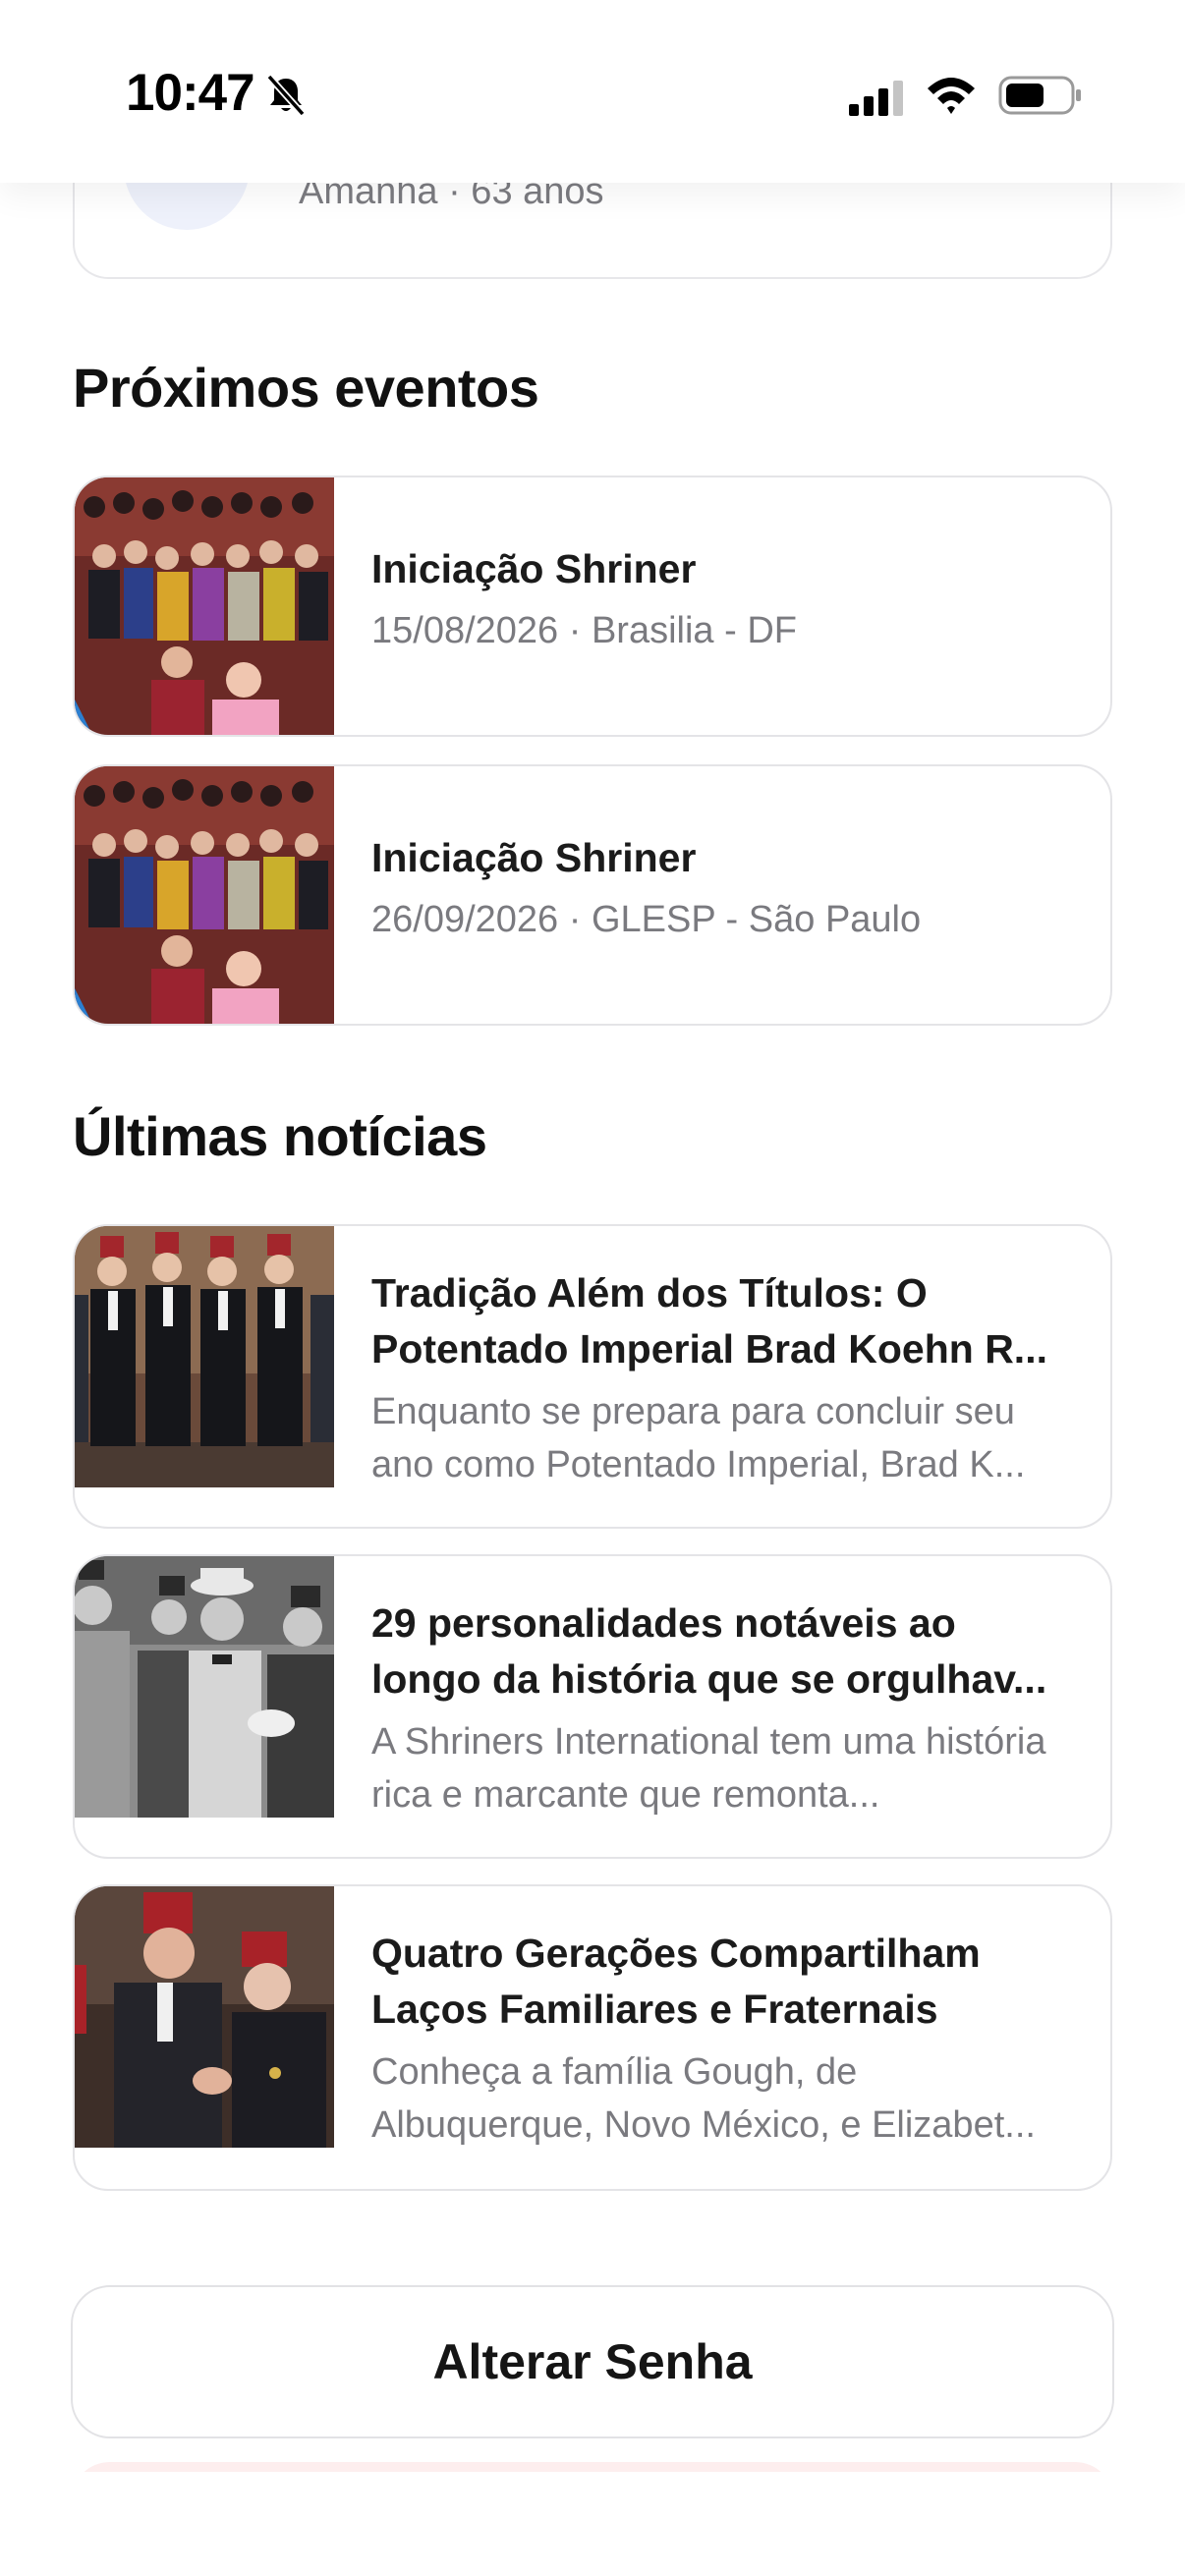 Image resolution: width=1185 pixels, height=2576 pixels. Describe the element at coordinates (584, 630) in the screenshot. I see `event-date-location: 15/08/2026 · Brasilia - DF` at that location.